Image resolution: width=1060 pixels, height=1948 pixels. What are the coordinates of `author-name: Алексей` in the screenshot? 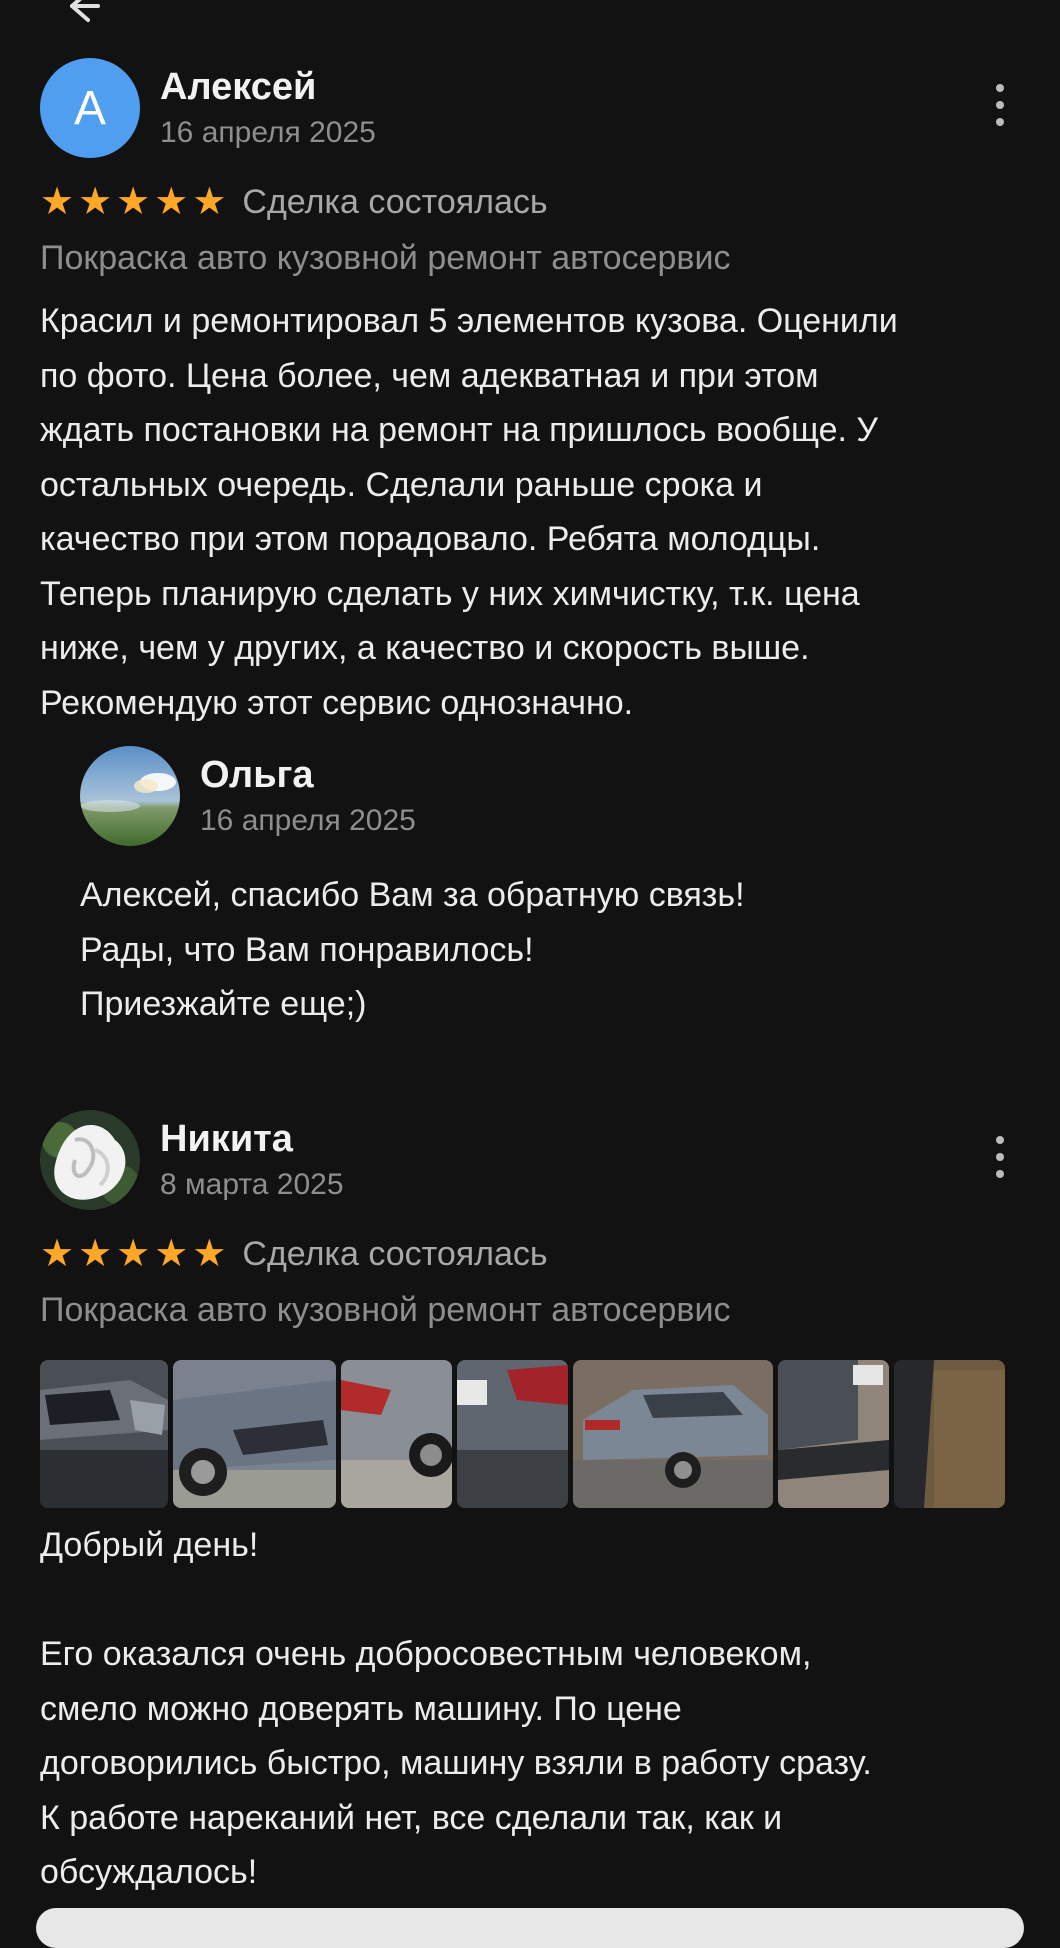 It's located at (238, 87).